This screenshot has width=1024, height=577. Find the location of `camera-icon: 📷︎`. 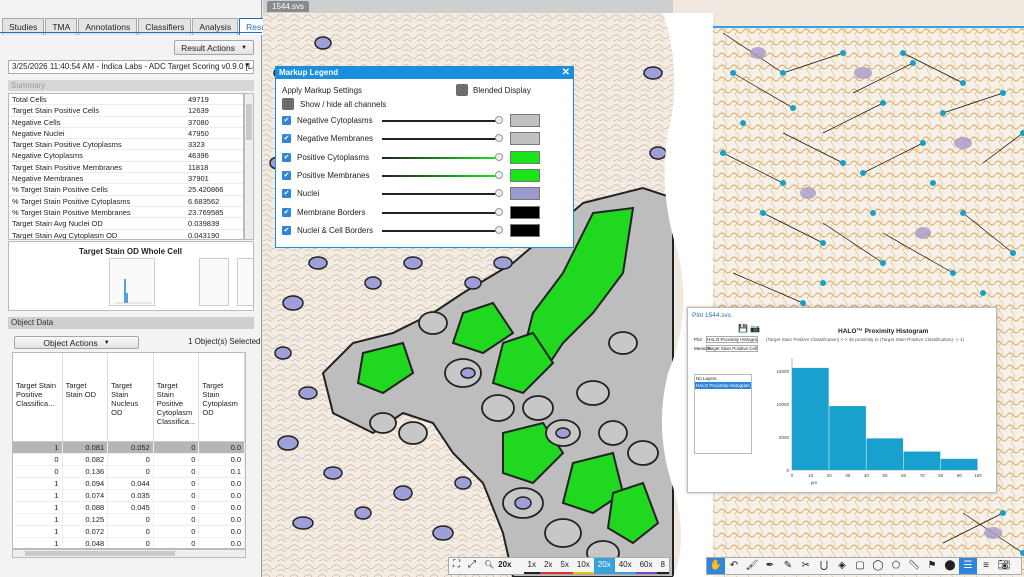

camera-icon: 📷︎ is located at coordinates (1004, 566).